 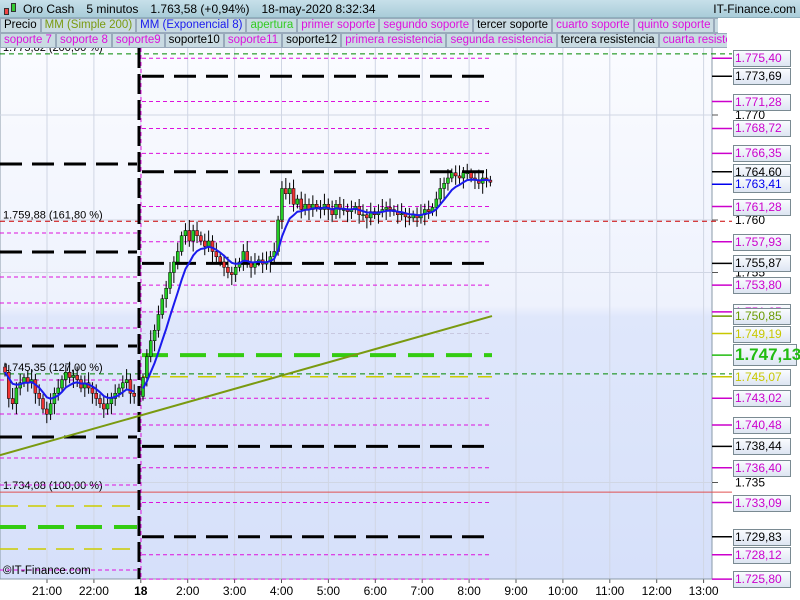 What do you see at coordinates (47, 571) in the screenshot?
I see `copyright: ©IT-Finance.com` at bounding box center [47, 571].